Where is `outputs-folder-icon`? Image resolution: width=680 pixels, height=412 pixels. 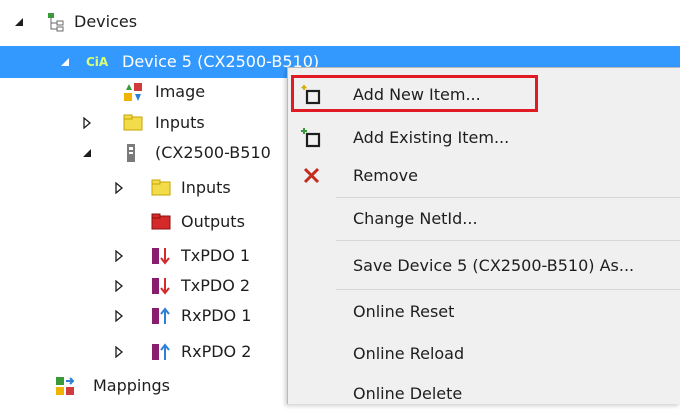 outputs-folder-icon is located at coordinates (161, 222).